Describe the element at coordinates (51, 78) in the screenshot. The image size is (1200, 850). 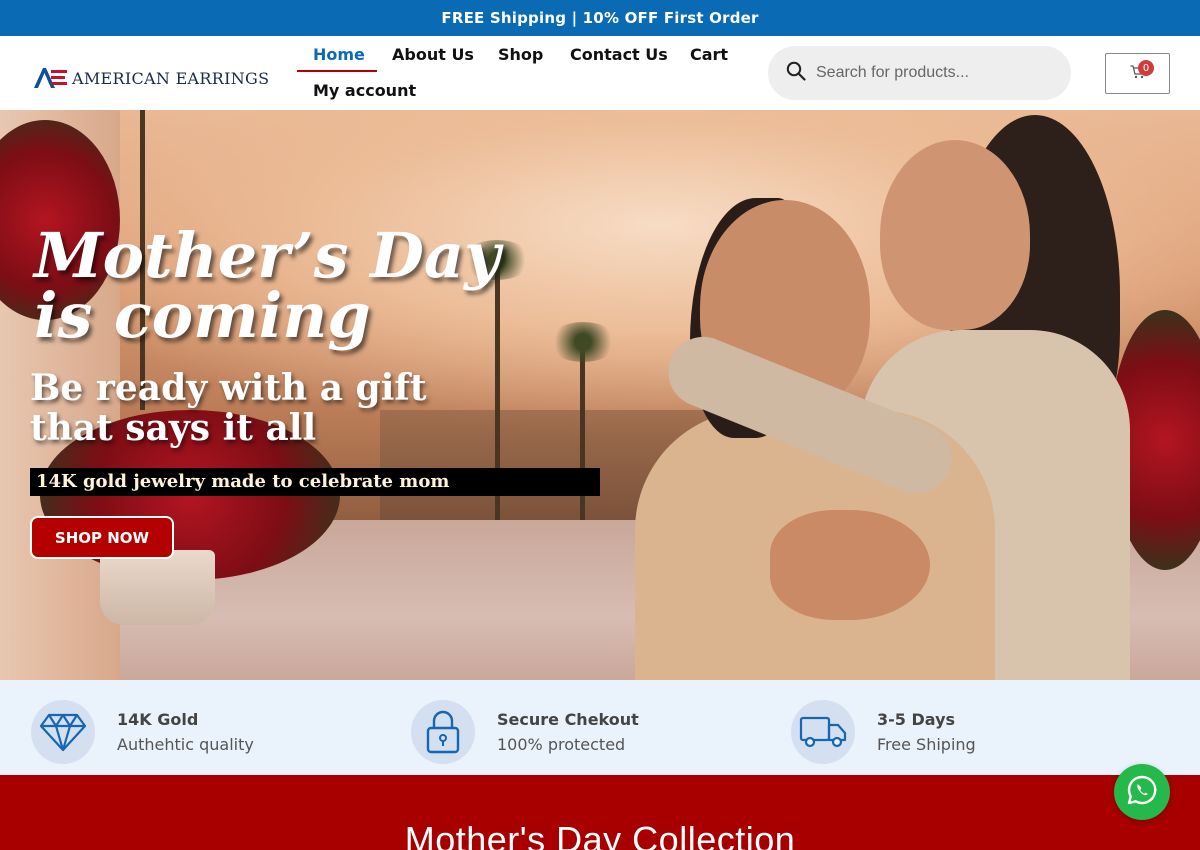
I see `logo-icon` at that location.